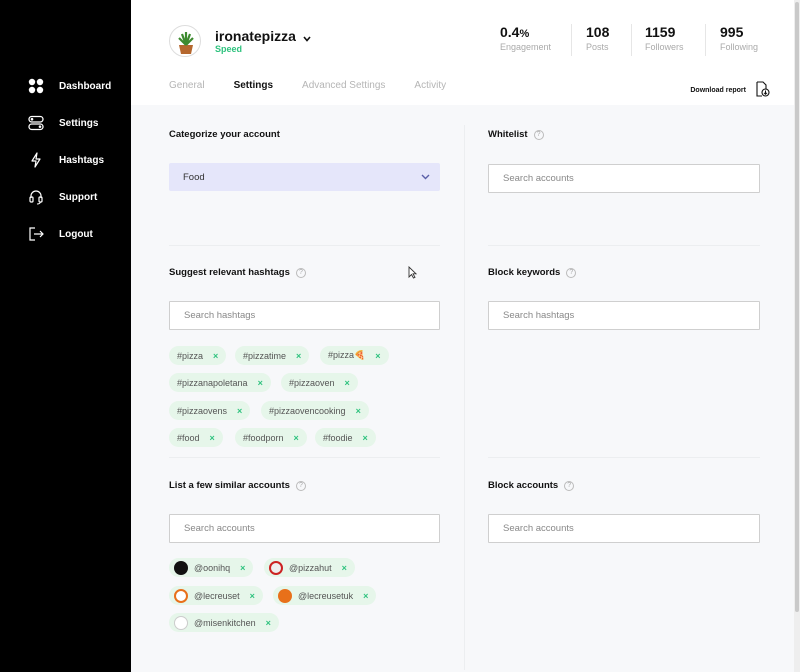 This screenshot has height=672, width=800. What do you see at coordinates (69, 86) in the screenshot?
I see `sidebar-item-dashboard: Dashboard` at bounding box center [69, 86].